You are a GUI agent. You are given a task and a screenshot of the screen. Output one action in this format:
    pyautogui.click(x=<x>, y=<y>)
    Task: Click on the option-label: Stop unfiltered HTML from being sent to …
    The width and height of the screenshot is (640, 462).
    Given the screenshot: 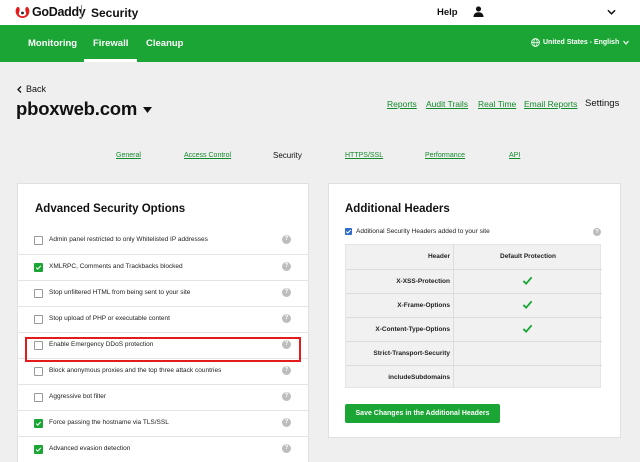 What is the action you would take?
    pyautogui.click(x=120, y=292)
    